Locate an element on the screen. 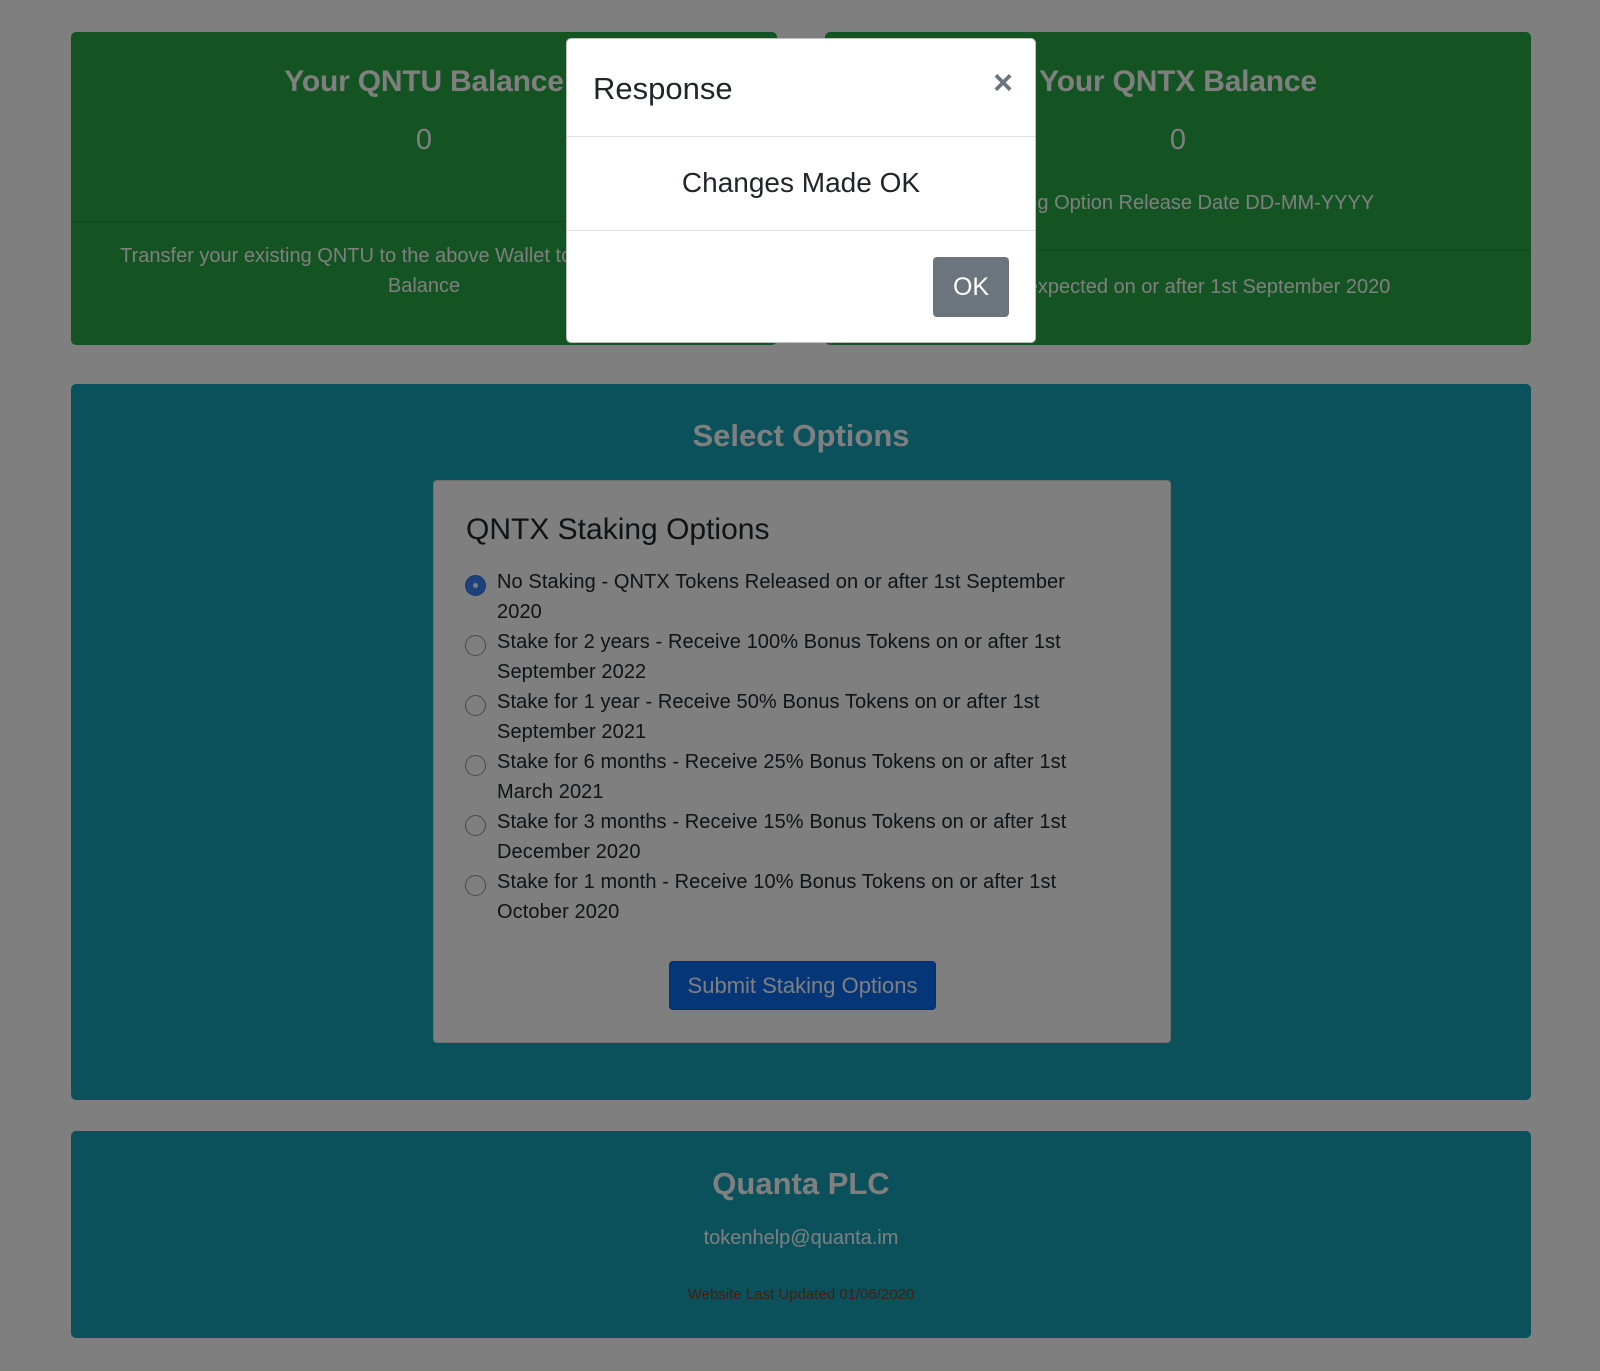  modal-message: Changes Made OK is located at coordinates (801, 182).